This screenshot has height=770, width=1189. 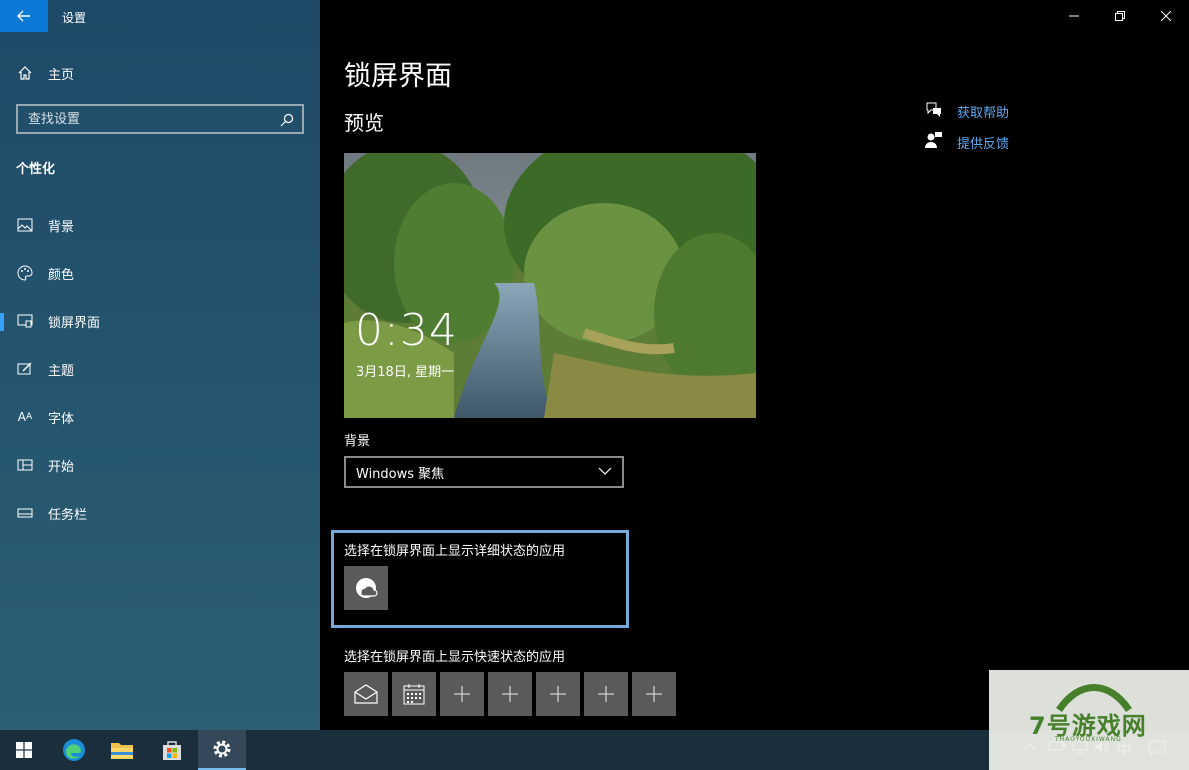 I want to click on sidebar-item-label: 任务栏, so click(x=68, y=515).